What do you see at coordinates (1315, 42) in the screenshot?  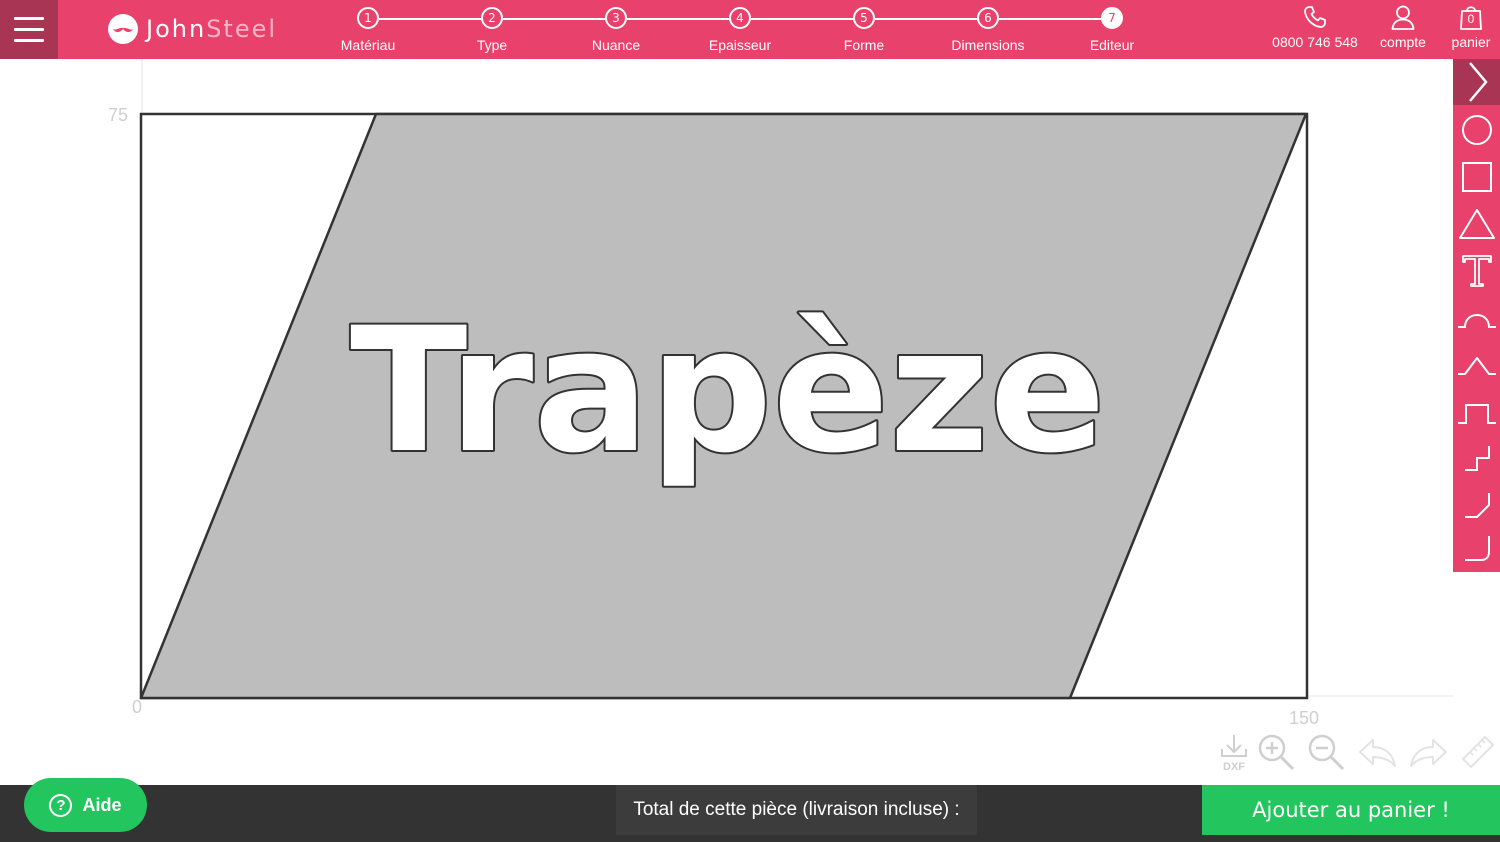 I see `phone-number: 0800 746 548` at bounding box center [1315, 42].